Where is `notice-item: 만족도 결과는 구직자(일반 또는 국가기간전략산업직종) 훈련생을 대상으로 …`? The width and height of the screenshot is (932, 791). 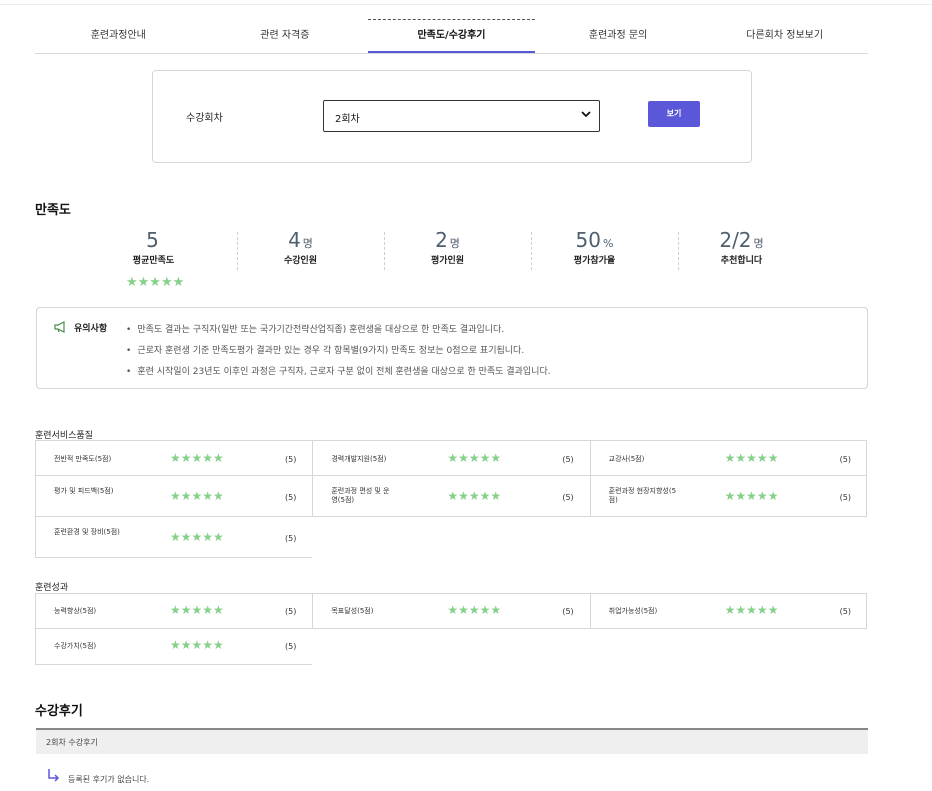 notice-item: 만족도 결과는 구직자(일반 또는 국가기간전략산업직종) 훈련생을 대상으로 … is located at coordinates (338, 330).